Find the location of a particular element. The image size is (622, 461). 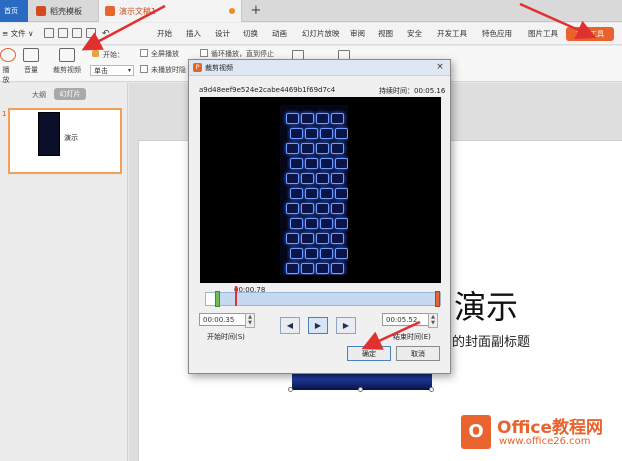

play-label: 播放 is located at coordinates (6, 75).